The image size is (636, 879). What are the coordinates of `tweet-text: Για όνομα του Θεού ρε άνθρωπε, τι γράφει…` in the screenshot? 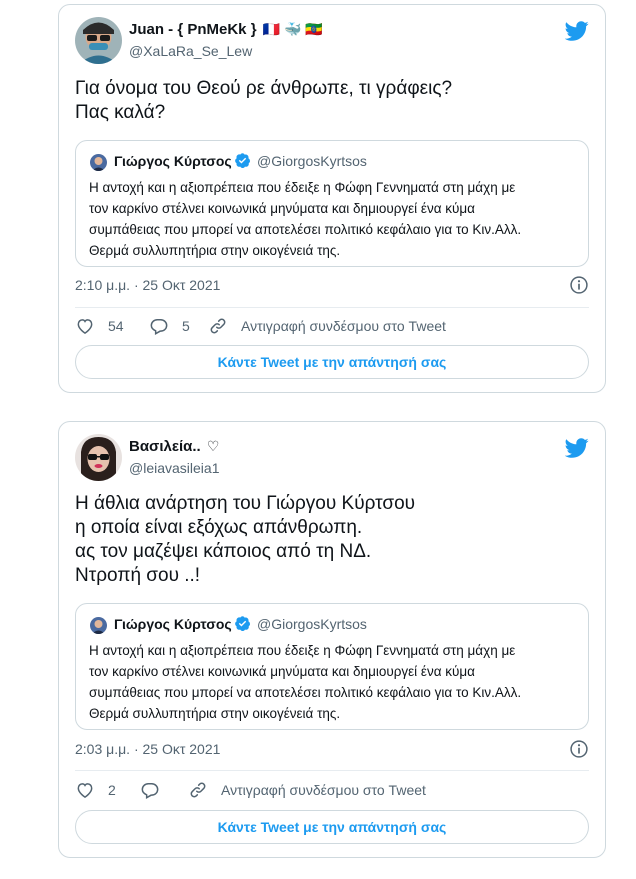 It's located at (264, 100).